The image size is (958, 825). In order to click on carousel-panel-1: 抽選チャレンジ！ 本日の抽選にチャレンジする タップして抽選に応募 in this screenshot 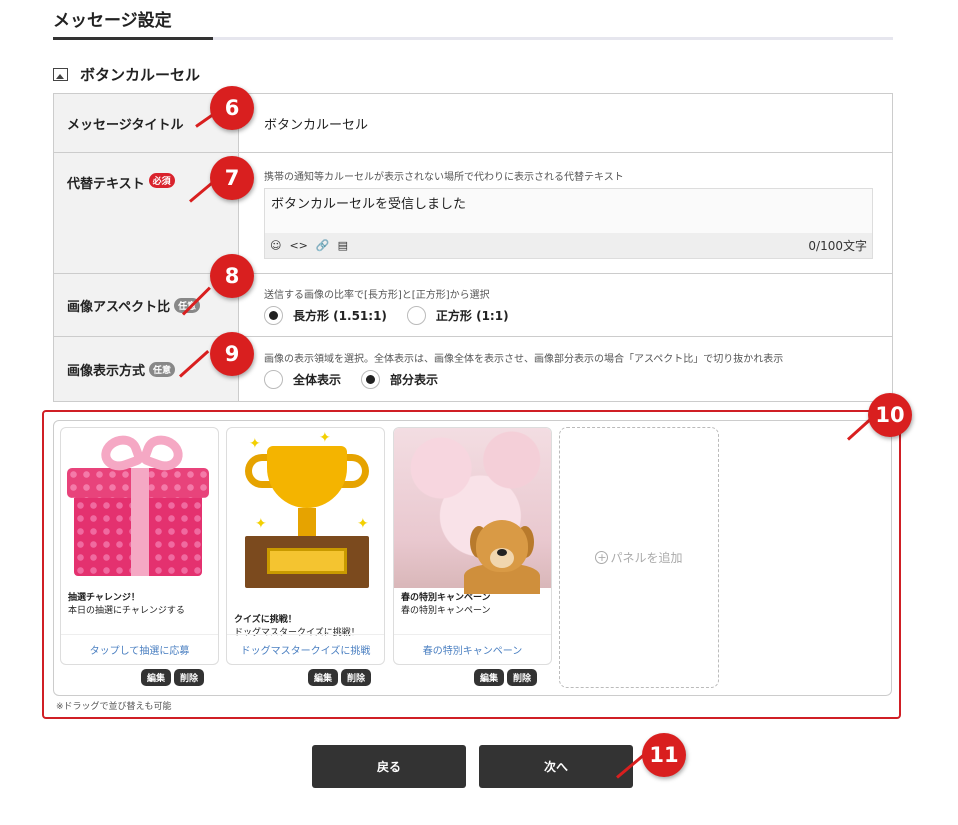, I will do `click(139, 546)`.